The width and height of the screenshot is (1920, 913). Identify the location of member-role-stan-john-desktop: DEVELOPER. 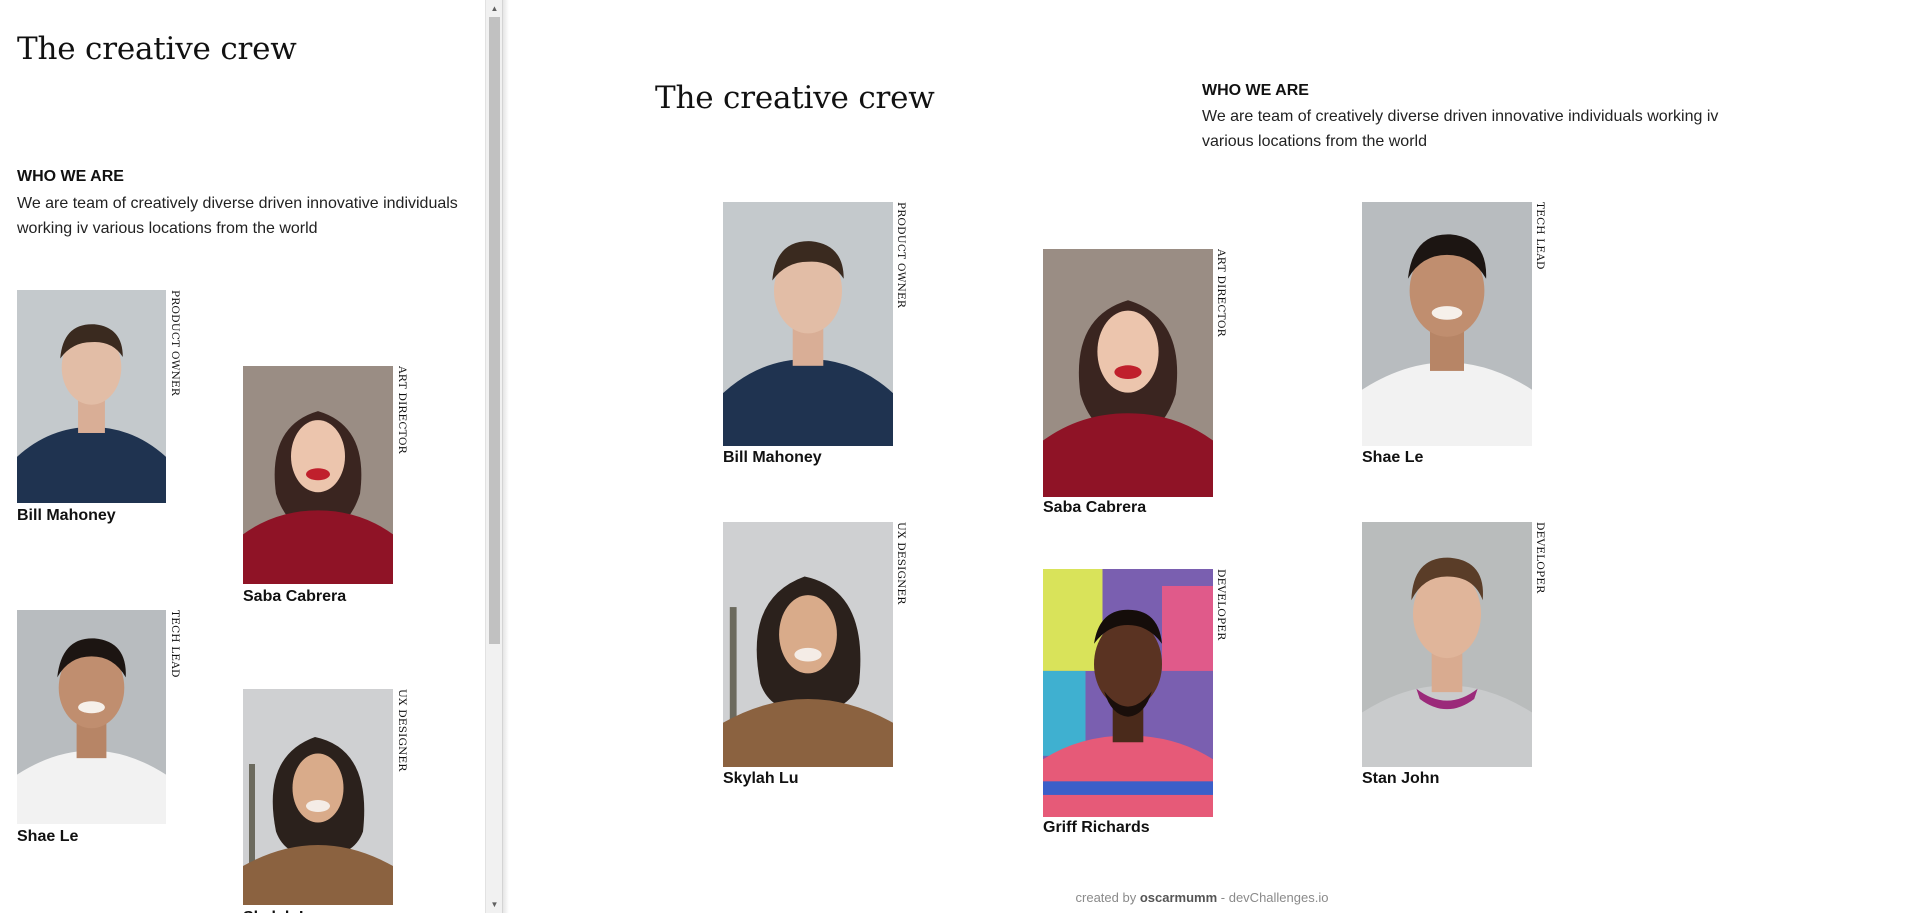
(1540, 558).